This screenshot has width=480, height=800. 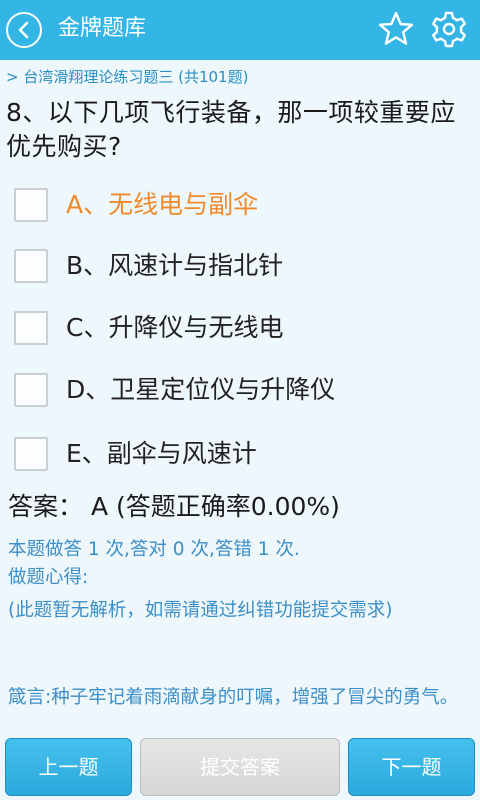 I want to click on top-bar: 金牌题库, so click(x=240, y=30).